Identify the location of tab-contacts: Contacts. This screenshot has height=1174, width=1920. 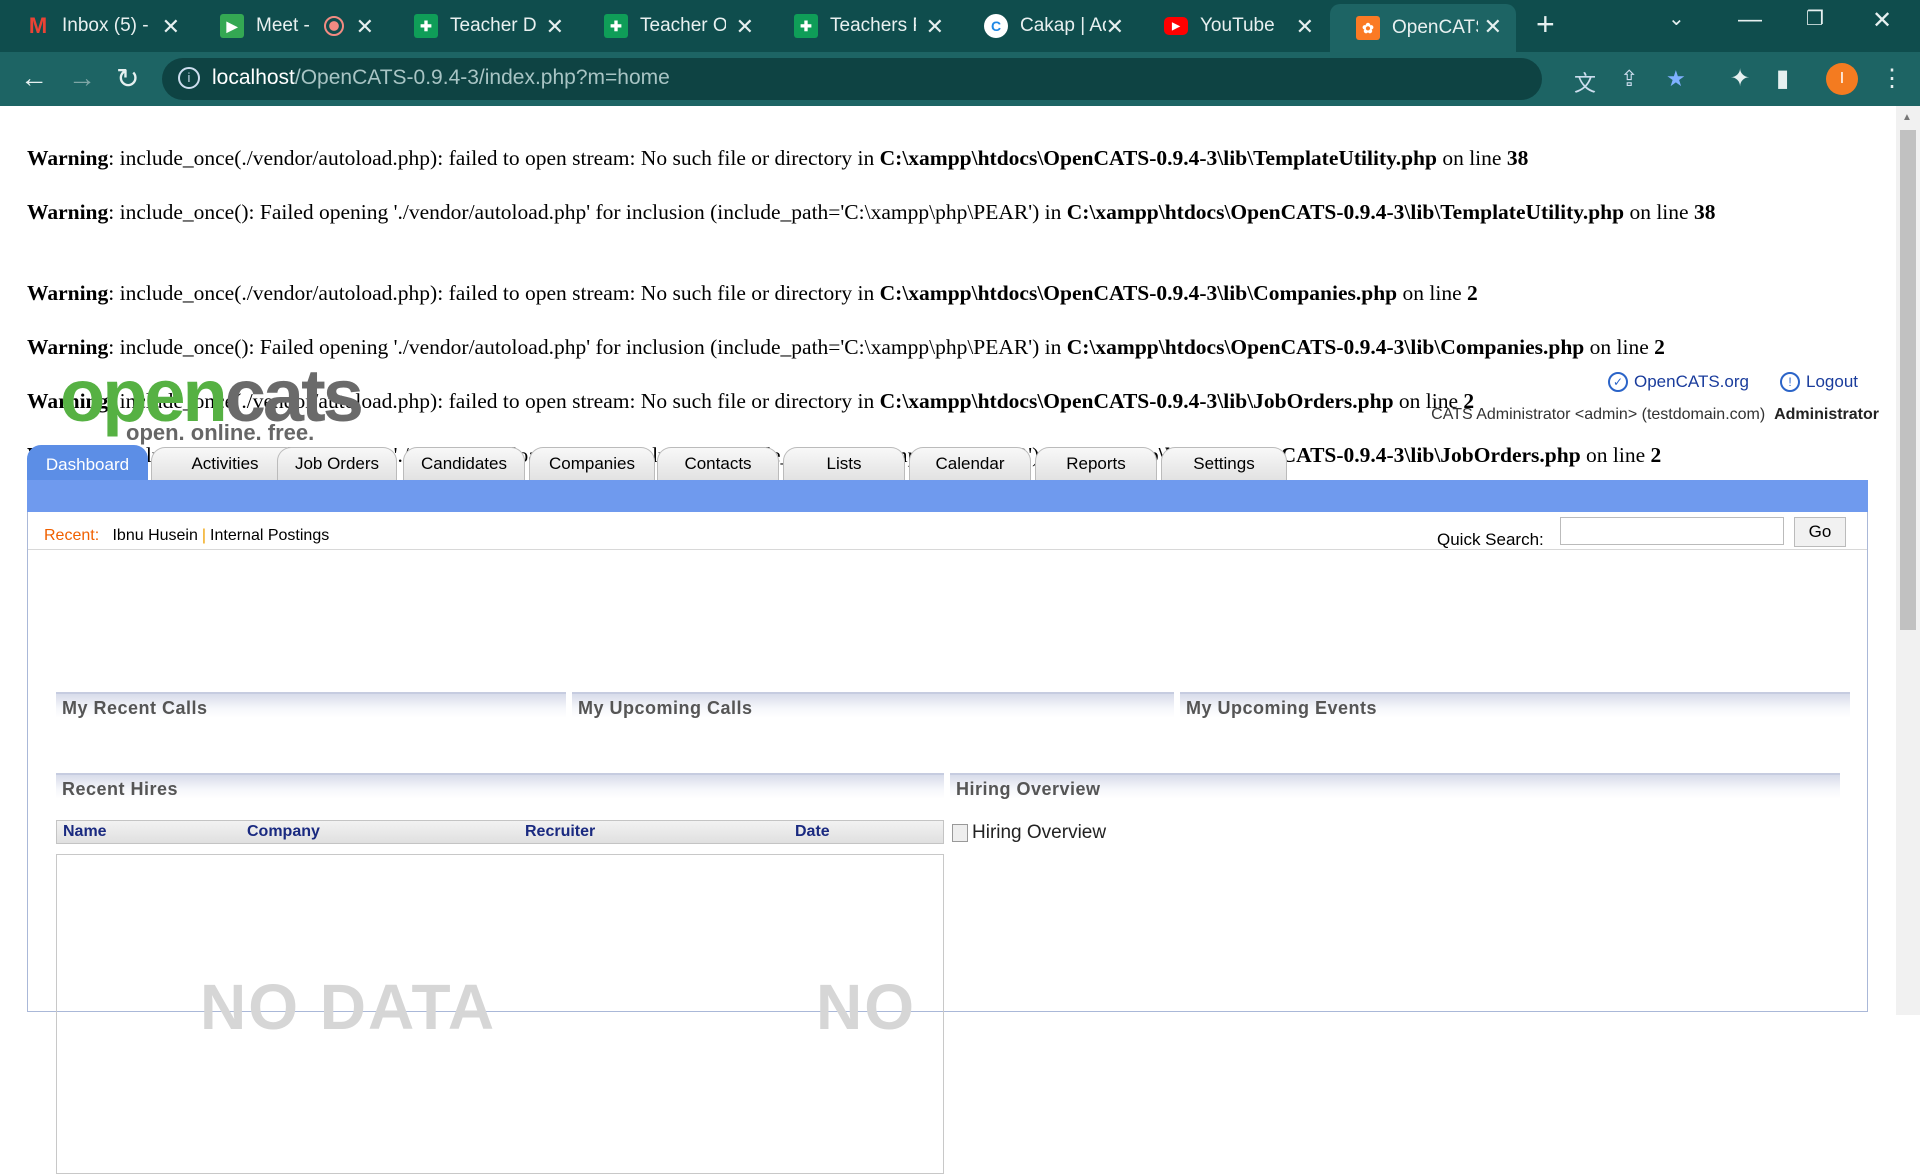
(718, 463).